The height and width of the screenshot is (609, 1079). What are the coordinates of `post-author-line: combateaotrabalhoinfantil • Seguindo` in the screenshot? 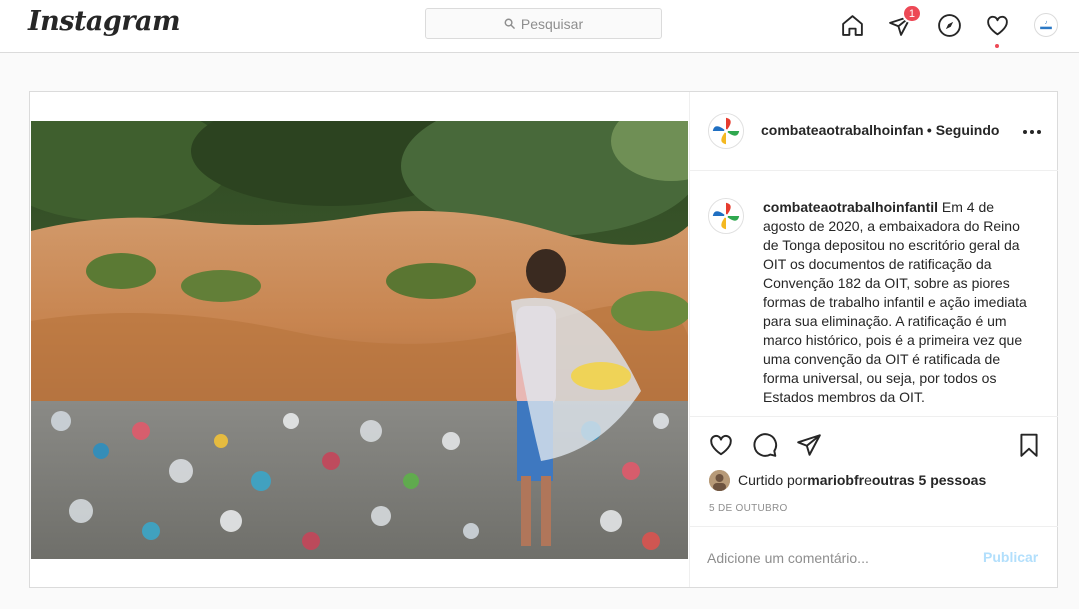 It's located at (886, 130).